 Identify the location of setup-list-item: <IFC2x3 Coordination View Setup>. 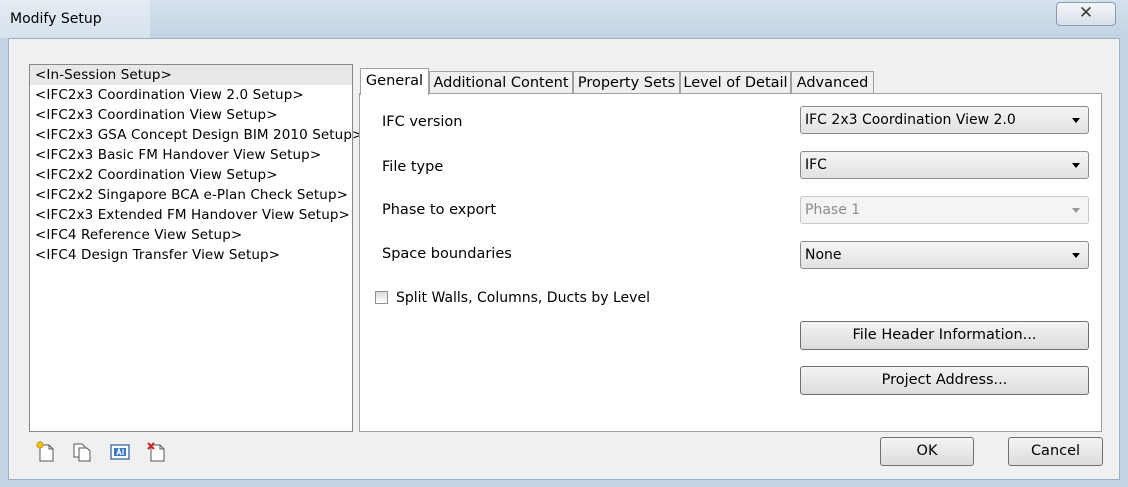
(191, 115).